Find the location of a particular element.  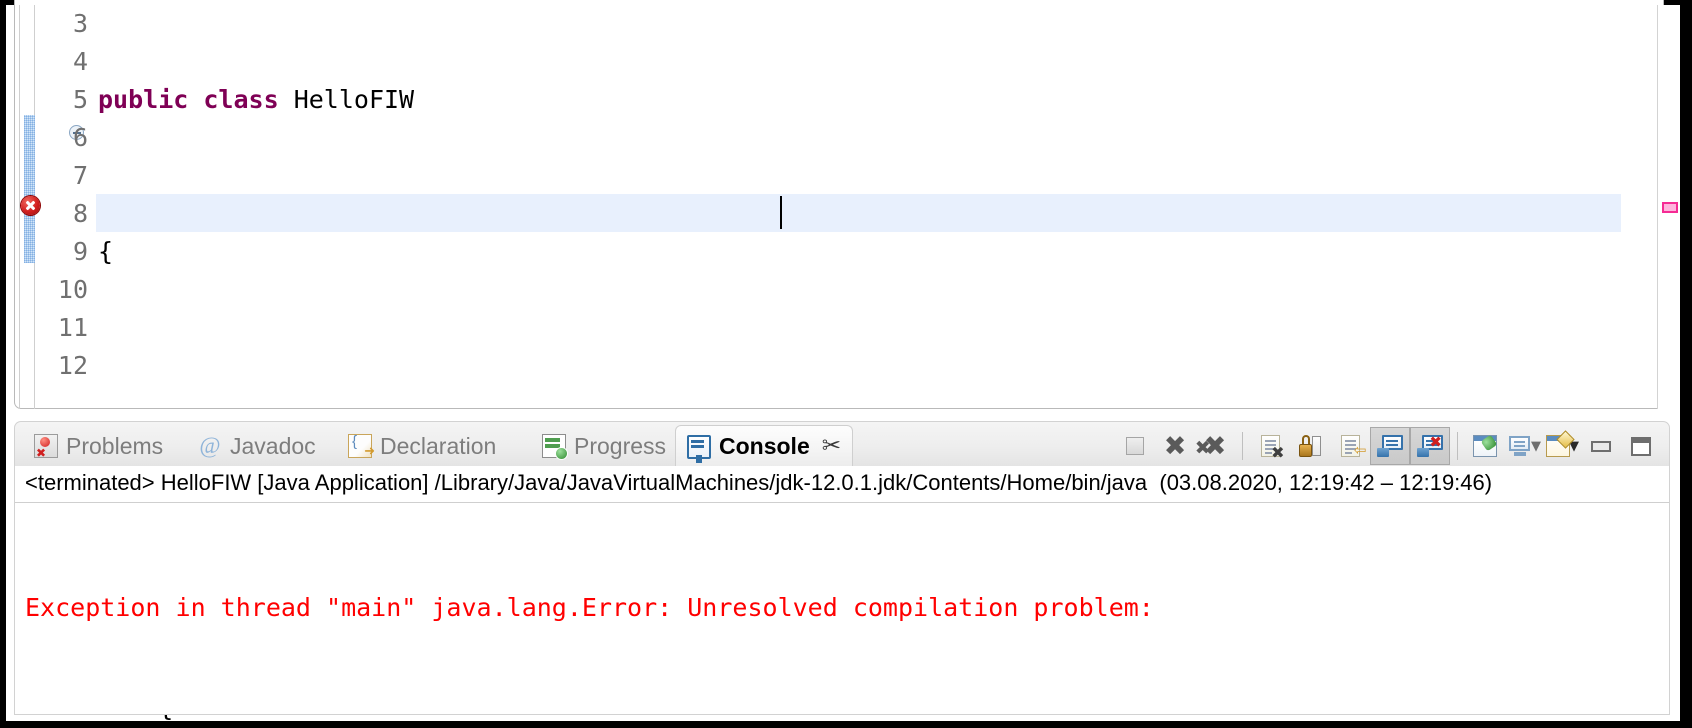

line-number: 11 is located at coordinates (72, 327).